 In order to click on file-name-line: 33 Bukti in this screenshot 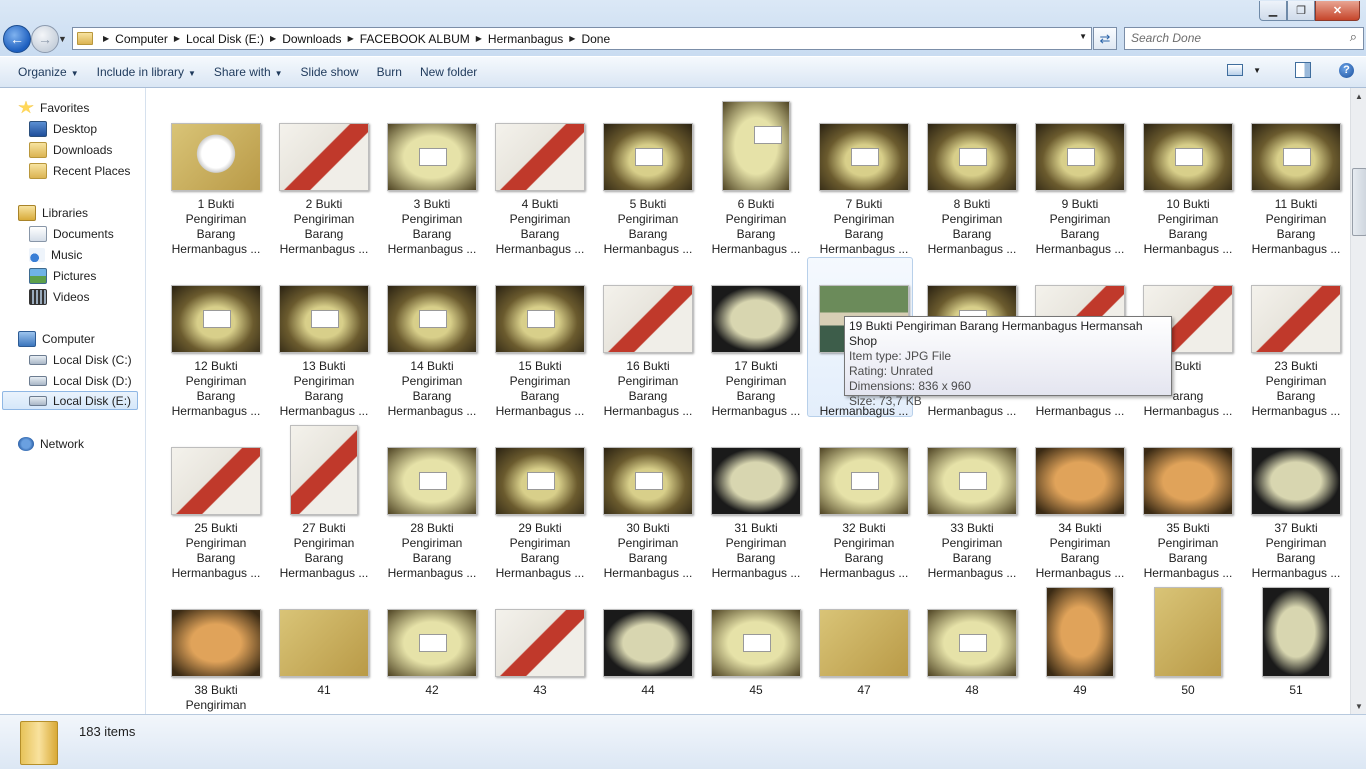, I will do `click(972, 528)`.